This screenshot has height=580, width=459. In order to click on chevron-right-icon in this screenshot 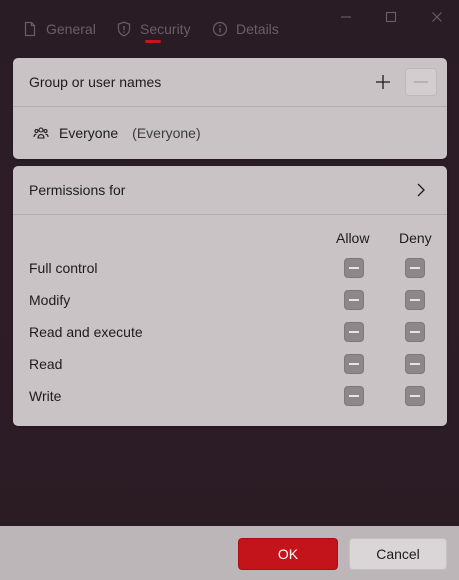, I will do `click(421, 190)`.